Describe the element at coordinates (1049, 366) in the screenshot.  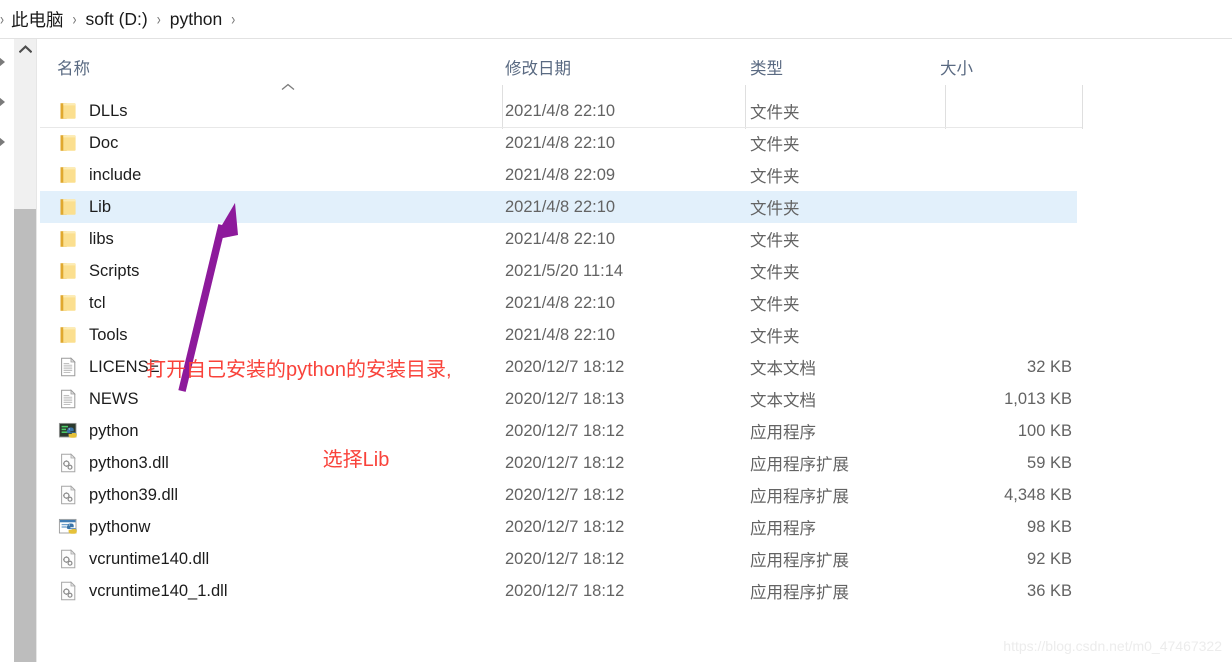
I see `file-size-label: 32 KB` at that location.